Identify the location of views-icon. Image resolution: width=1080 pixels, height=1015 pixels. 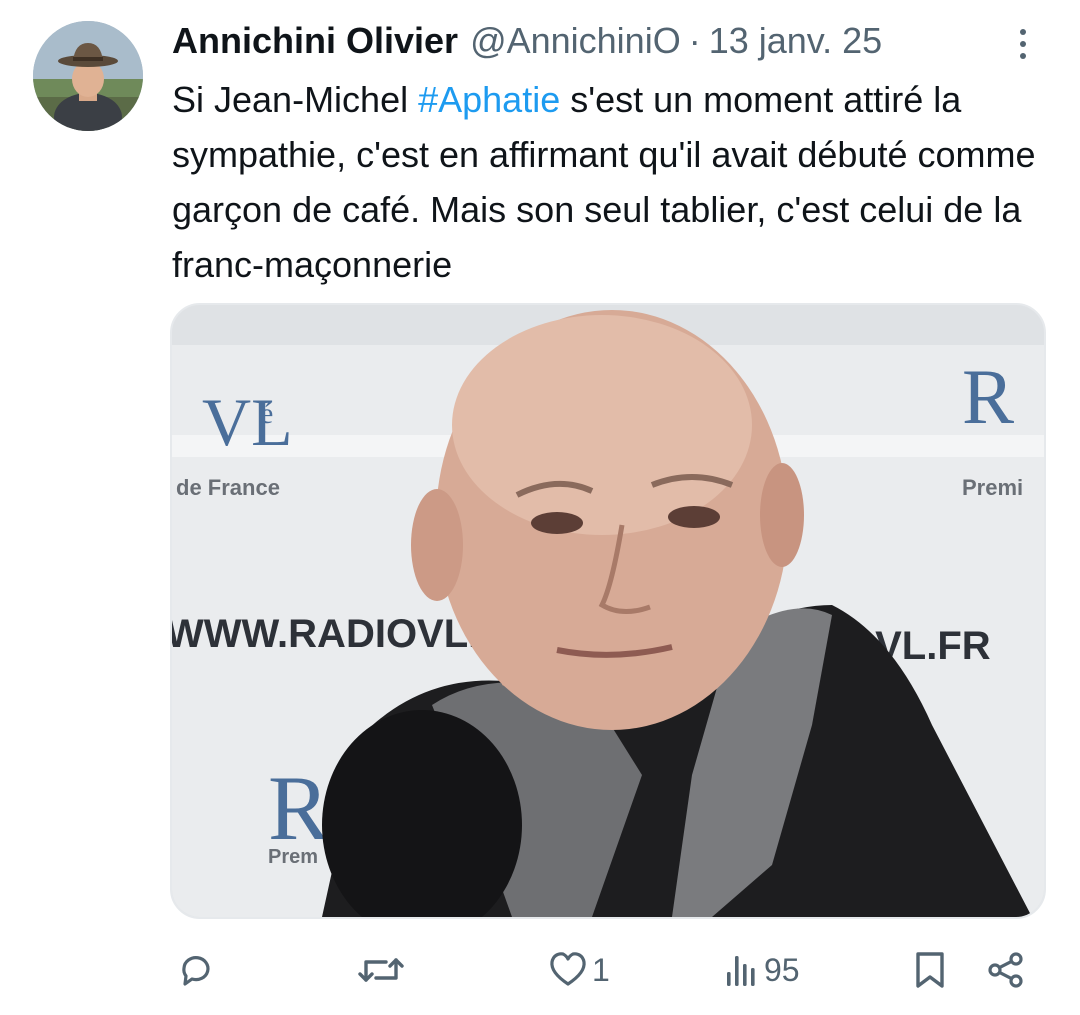
(741, 971).